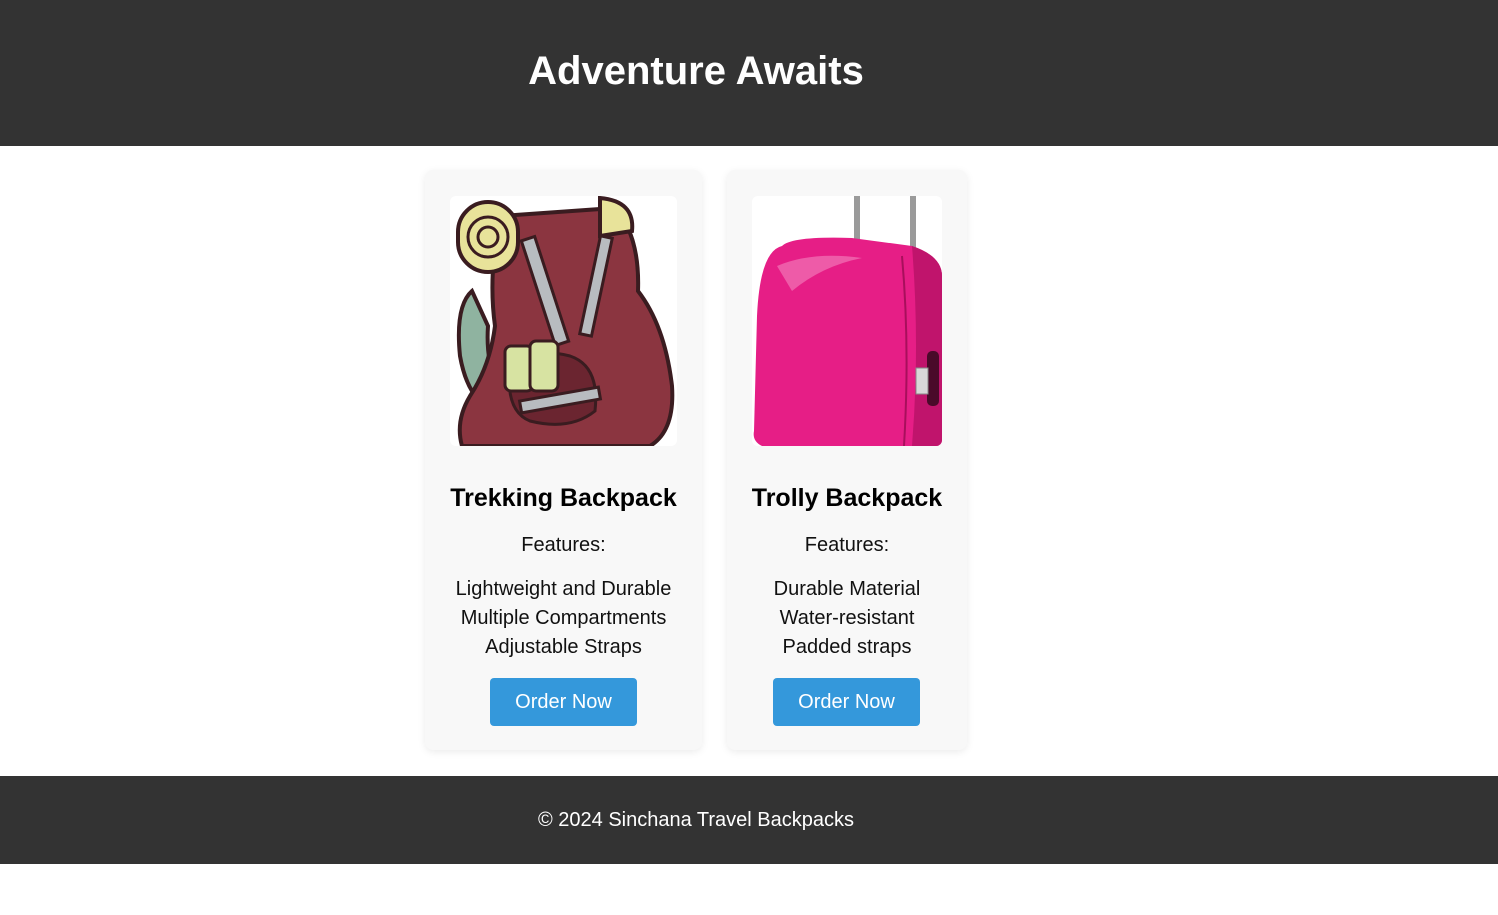 The width and height of the screenshot is (1498, 915). I want to click on page-title: Adventure Awaits, so click(696, 71).